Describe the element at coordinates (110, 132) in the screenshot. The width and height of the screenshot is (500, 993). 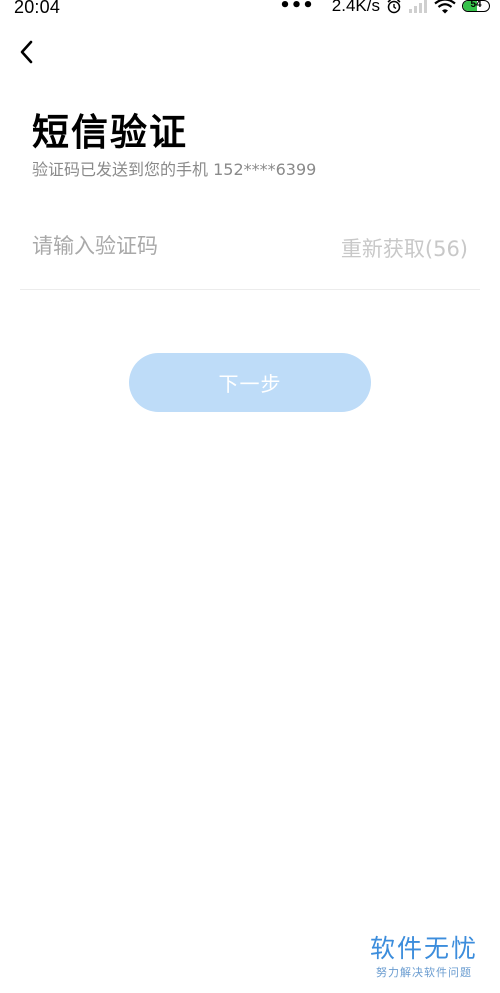
I see `page-title: 短信验证` at that location.